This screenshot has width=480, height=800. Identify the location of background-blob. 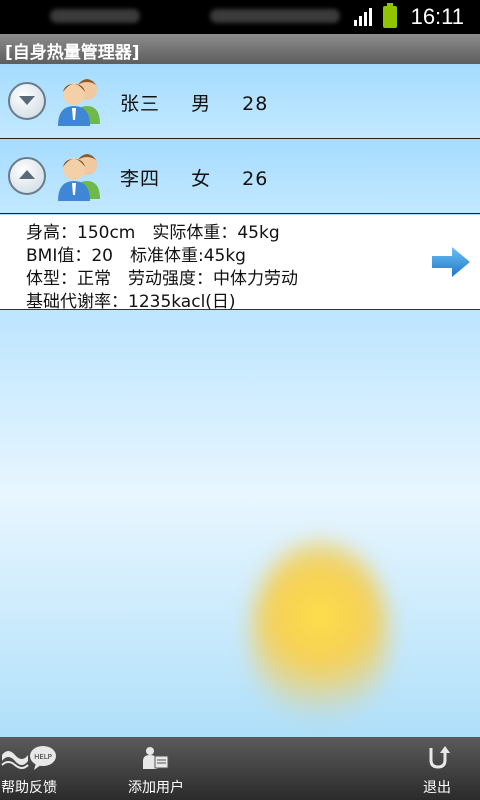
(320, 635).